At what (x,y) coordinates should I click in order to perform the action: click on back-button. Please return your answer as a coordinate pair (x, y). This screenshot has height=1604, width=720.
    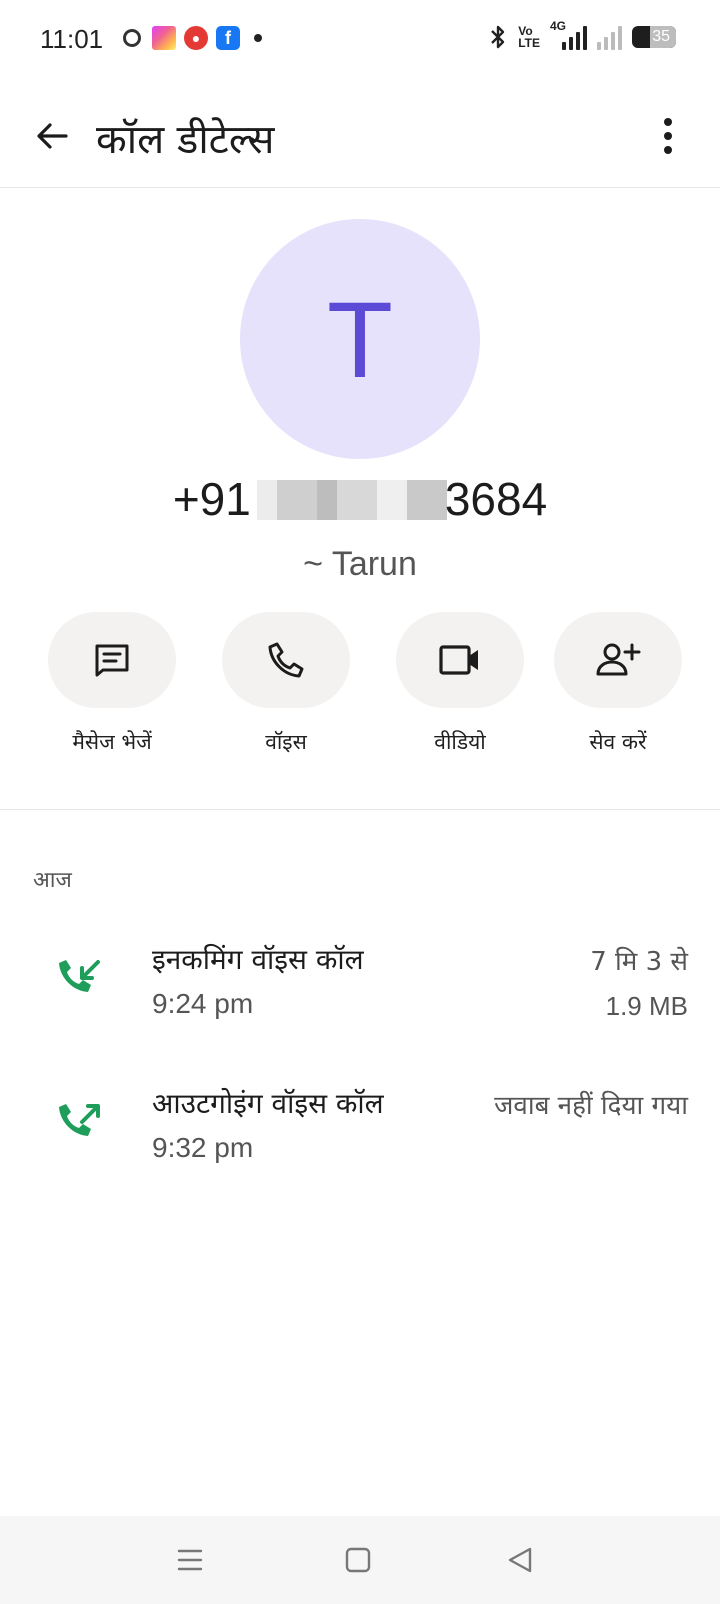
    Looking at the image, I should click on (52, 136).